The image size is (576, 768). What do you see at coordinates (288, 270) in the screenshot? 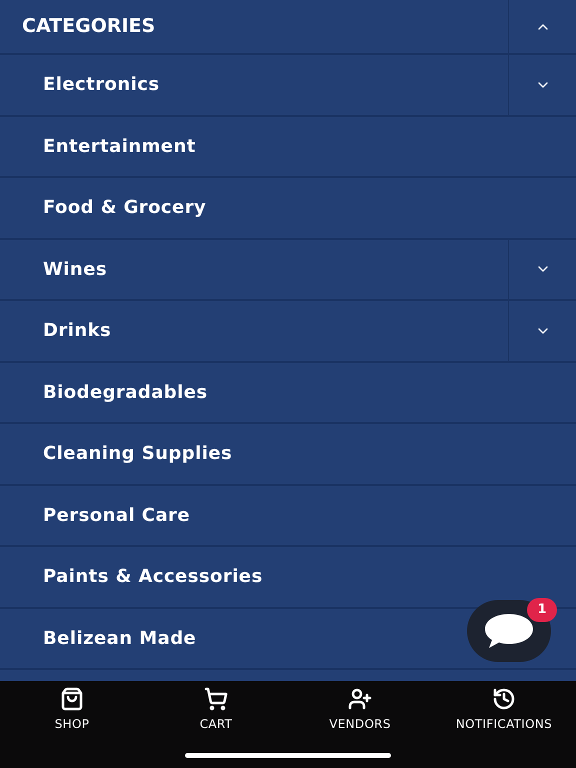
I see `category-row: Wines` at bounding box center [288, 270].